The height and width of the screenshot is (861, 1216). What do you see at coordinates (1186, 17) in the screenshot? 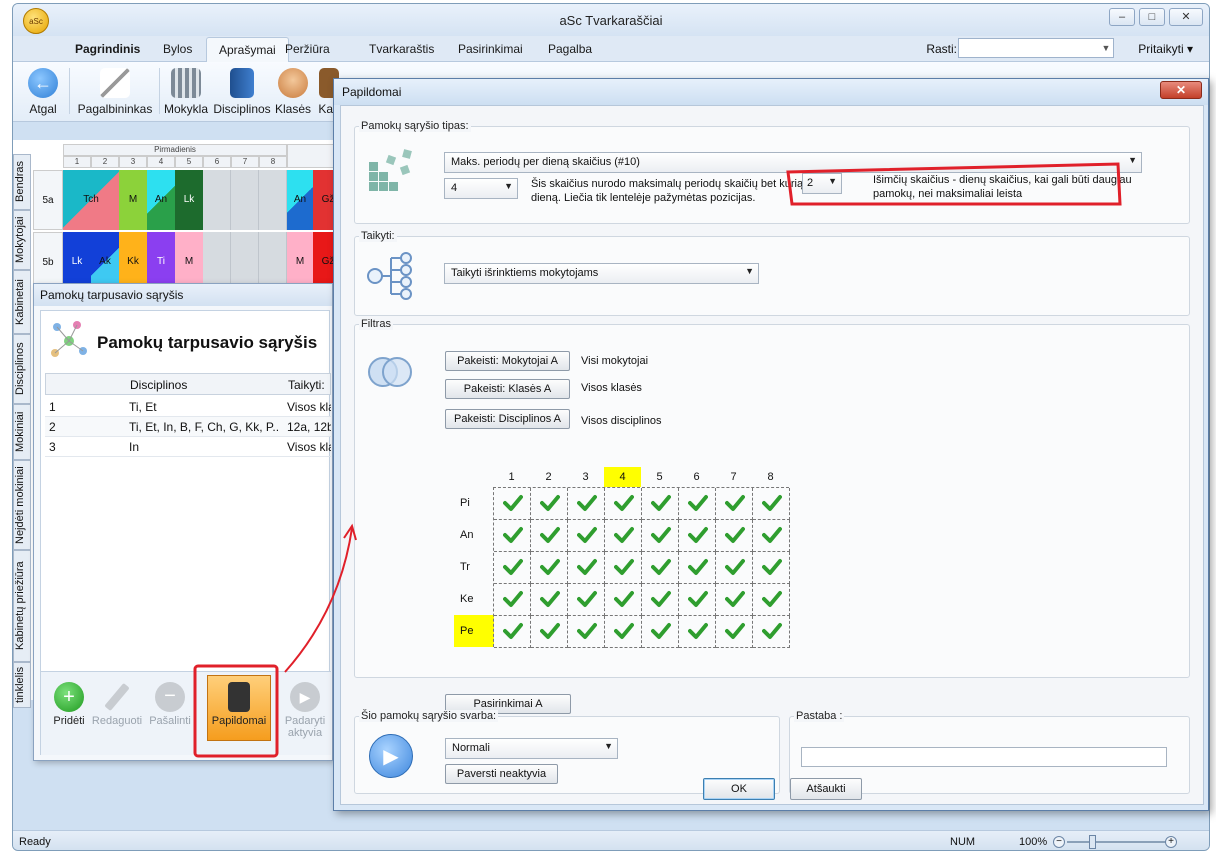
I see `close-button: ✕` at bounding box center [1186, 17].